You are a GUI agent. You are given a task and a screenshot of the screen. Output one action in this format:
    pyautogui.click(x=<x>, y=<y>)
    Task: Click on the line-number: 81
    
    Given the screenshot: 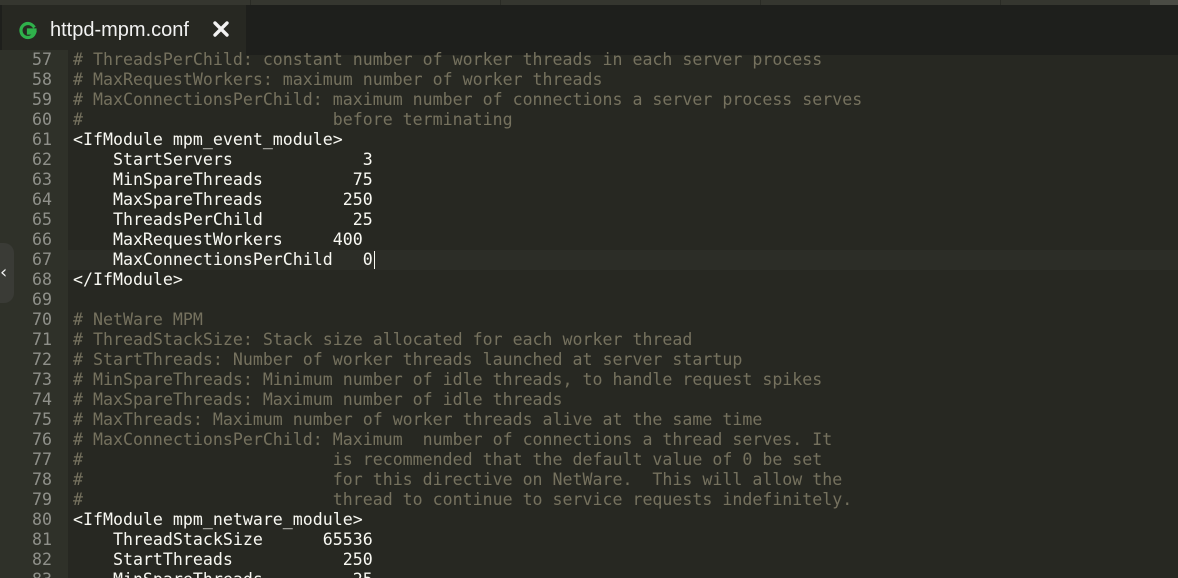 What is the action you would take?
    pyautogui.click(x=42, y=539)
    